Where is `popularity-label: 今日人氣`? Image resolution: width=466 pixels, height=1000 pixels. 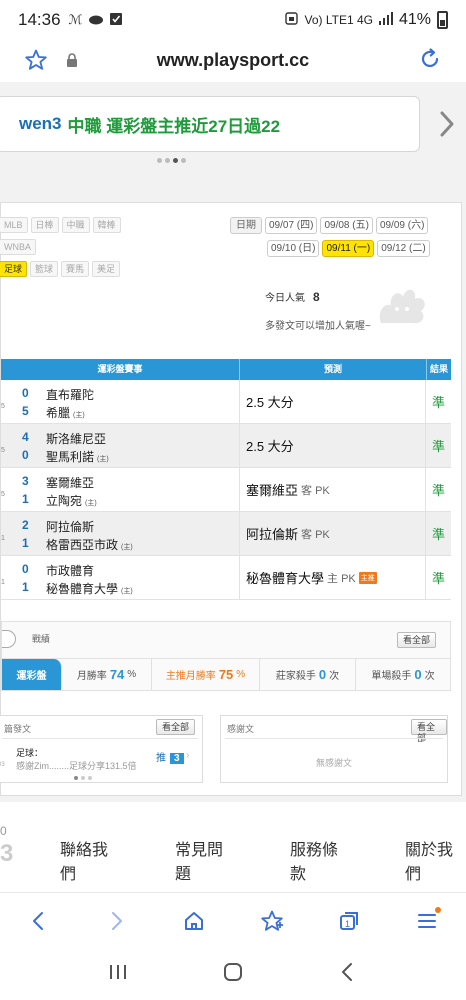
popularity-label: 今日人氣 is located at coordinates (285, 298).